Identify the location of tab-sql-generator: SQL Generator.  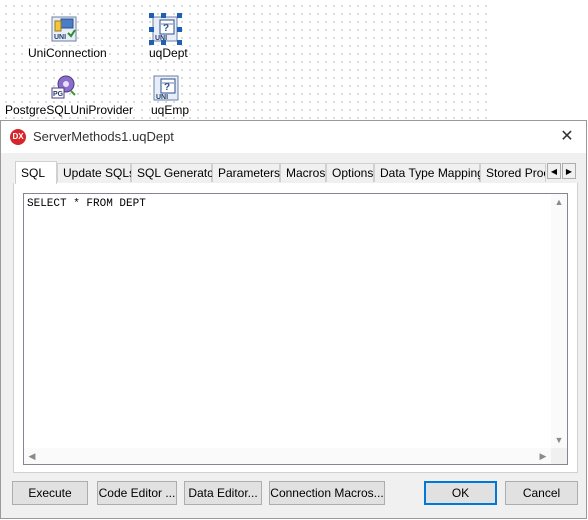
(174, 172).